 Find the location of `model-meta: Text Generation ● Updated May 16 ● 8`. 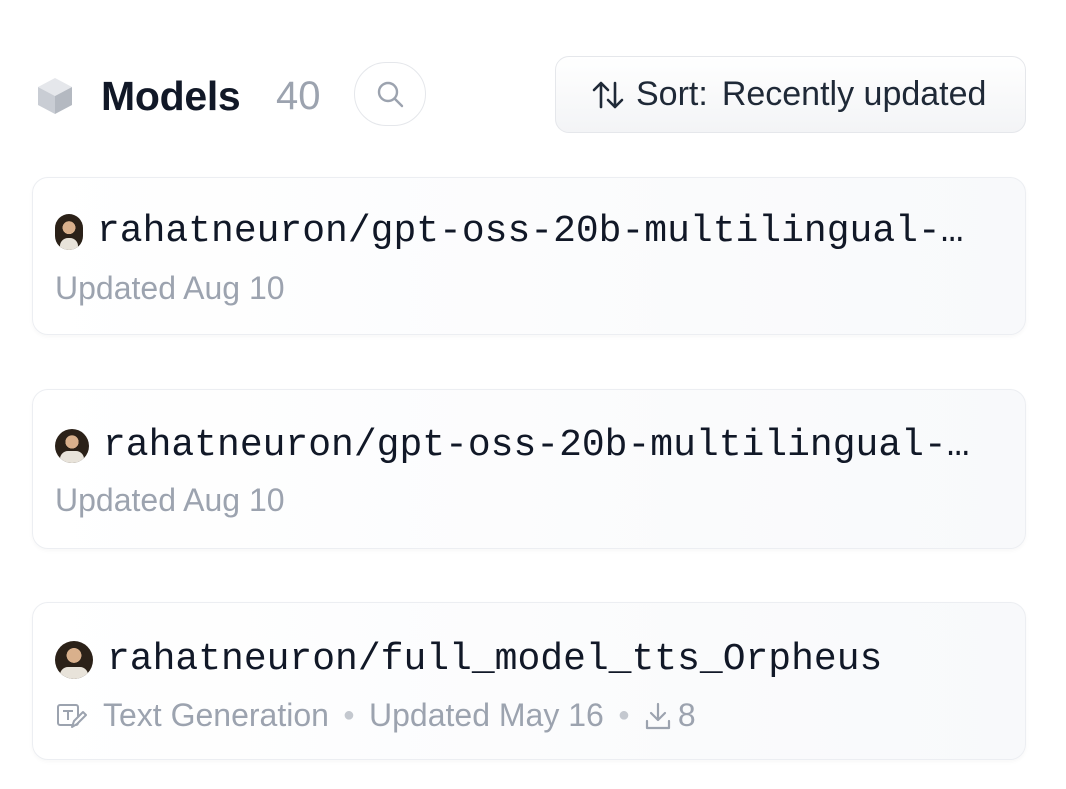

model-meta: Text Generation ● Updated May 16 ● 8 is located at coordinates (375, 715).